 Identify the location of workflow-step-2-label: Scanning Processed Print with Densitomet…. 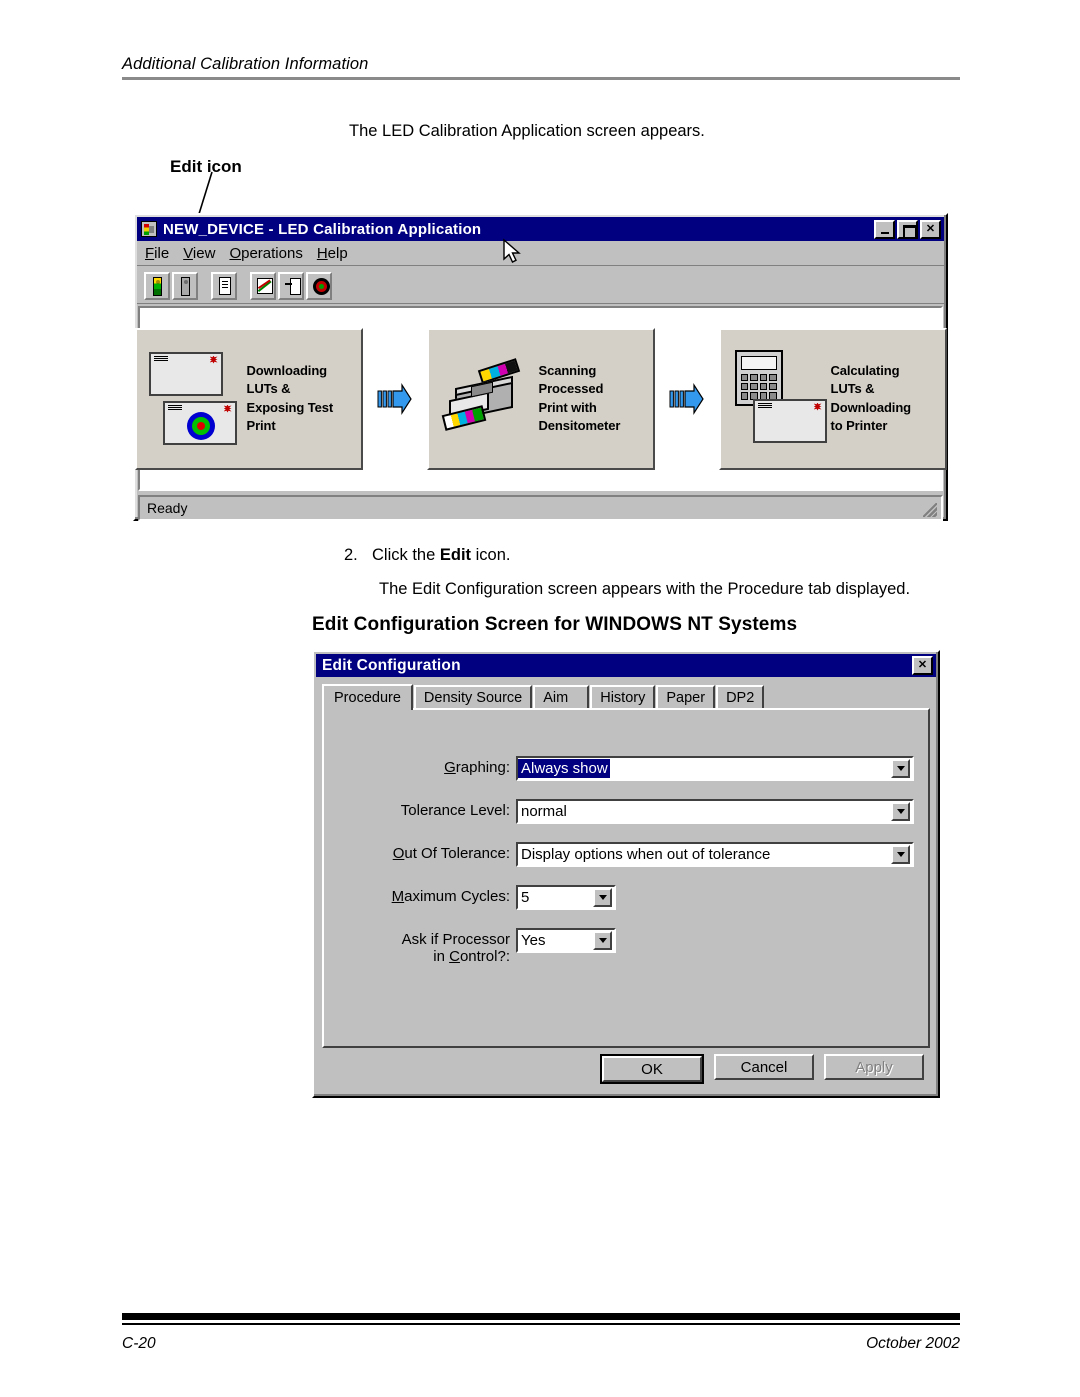
(579, 397).